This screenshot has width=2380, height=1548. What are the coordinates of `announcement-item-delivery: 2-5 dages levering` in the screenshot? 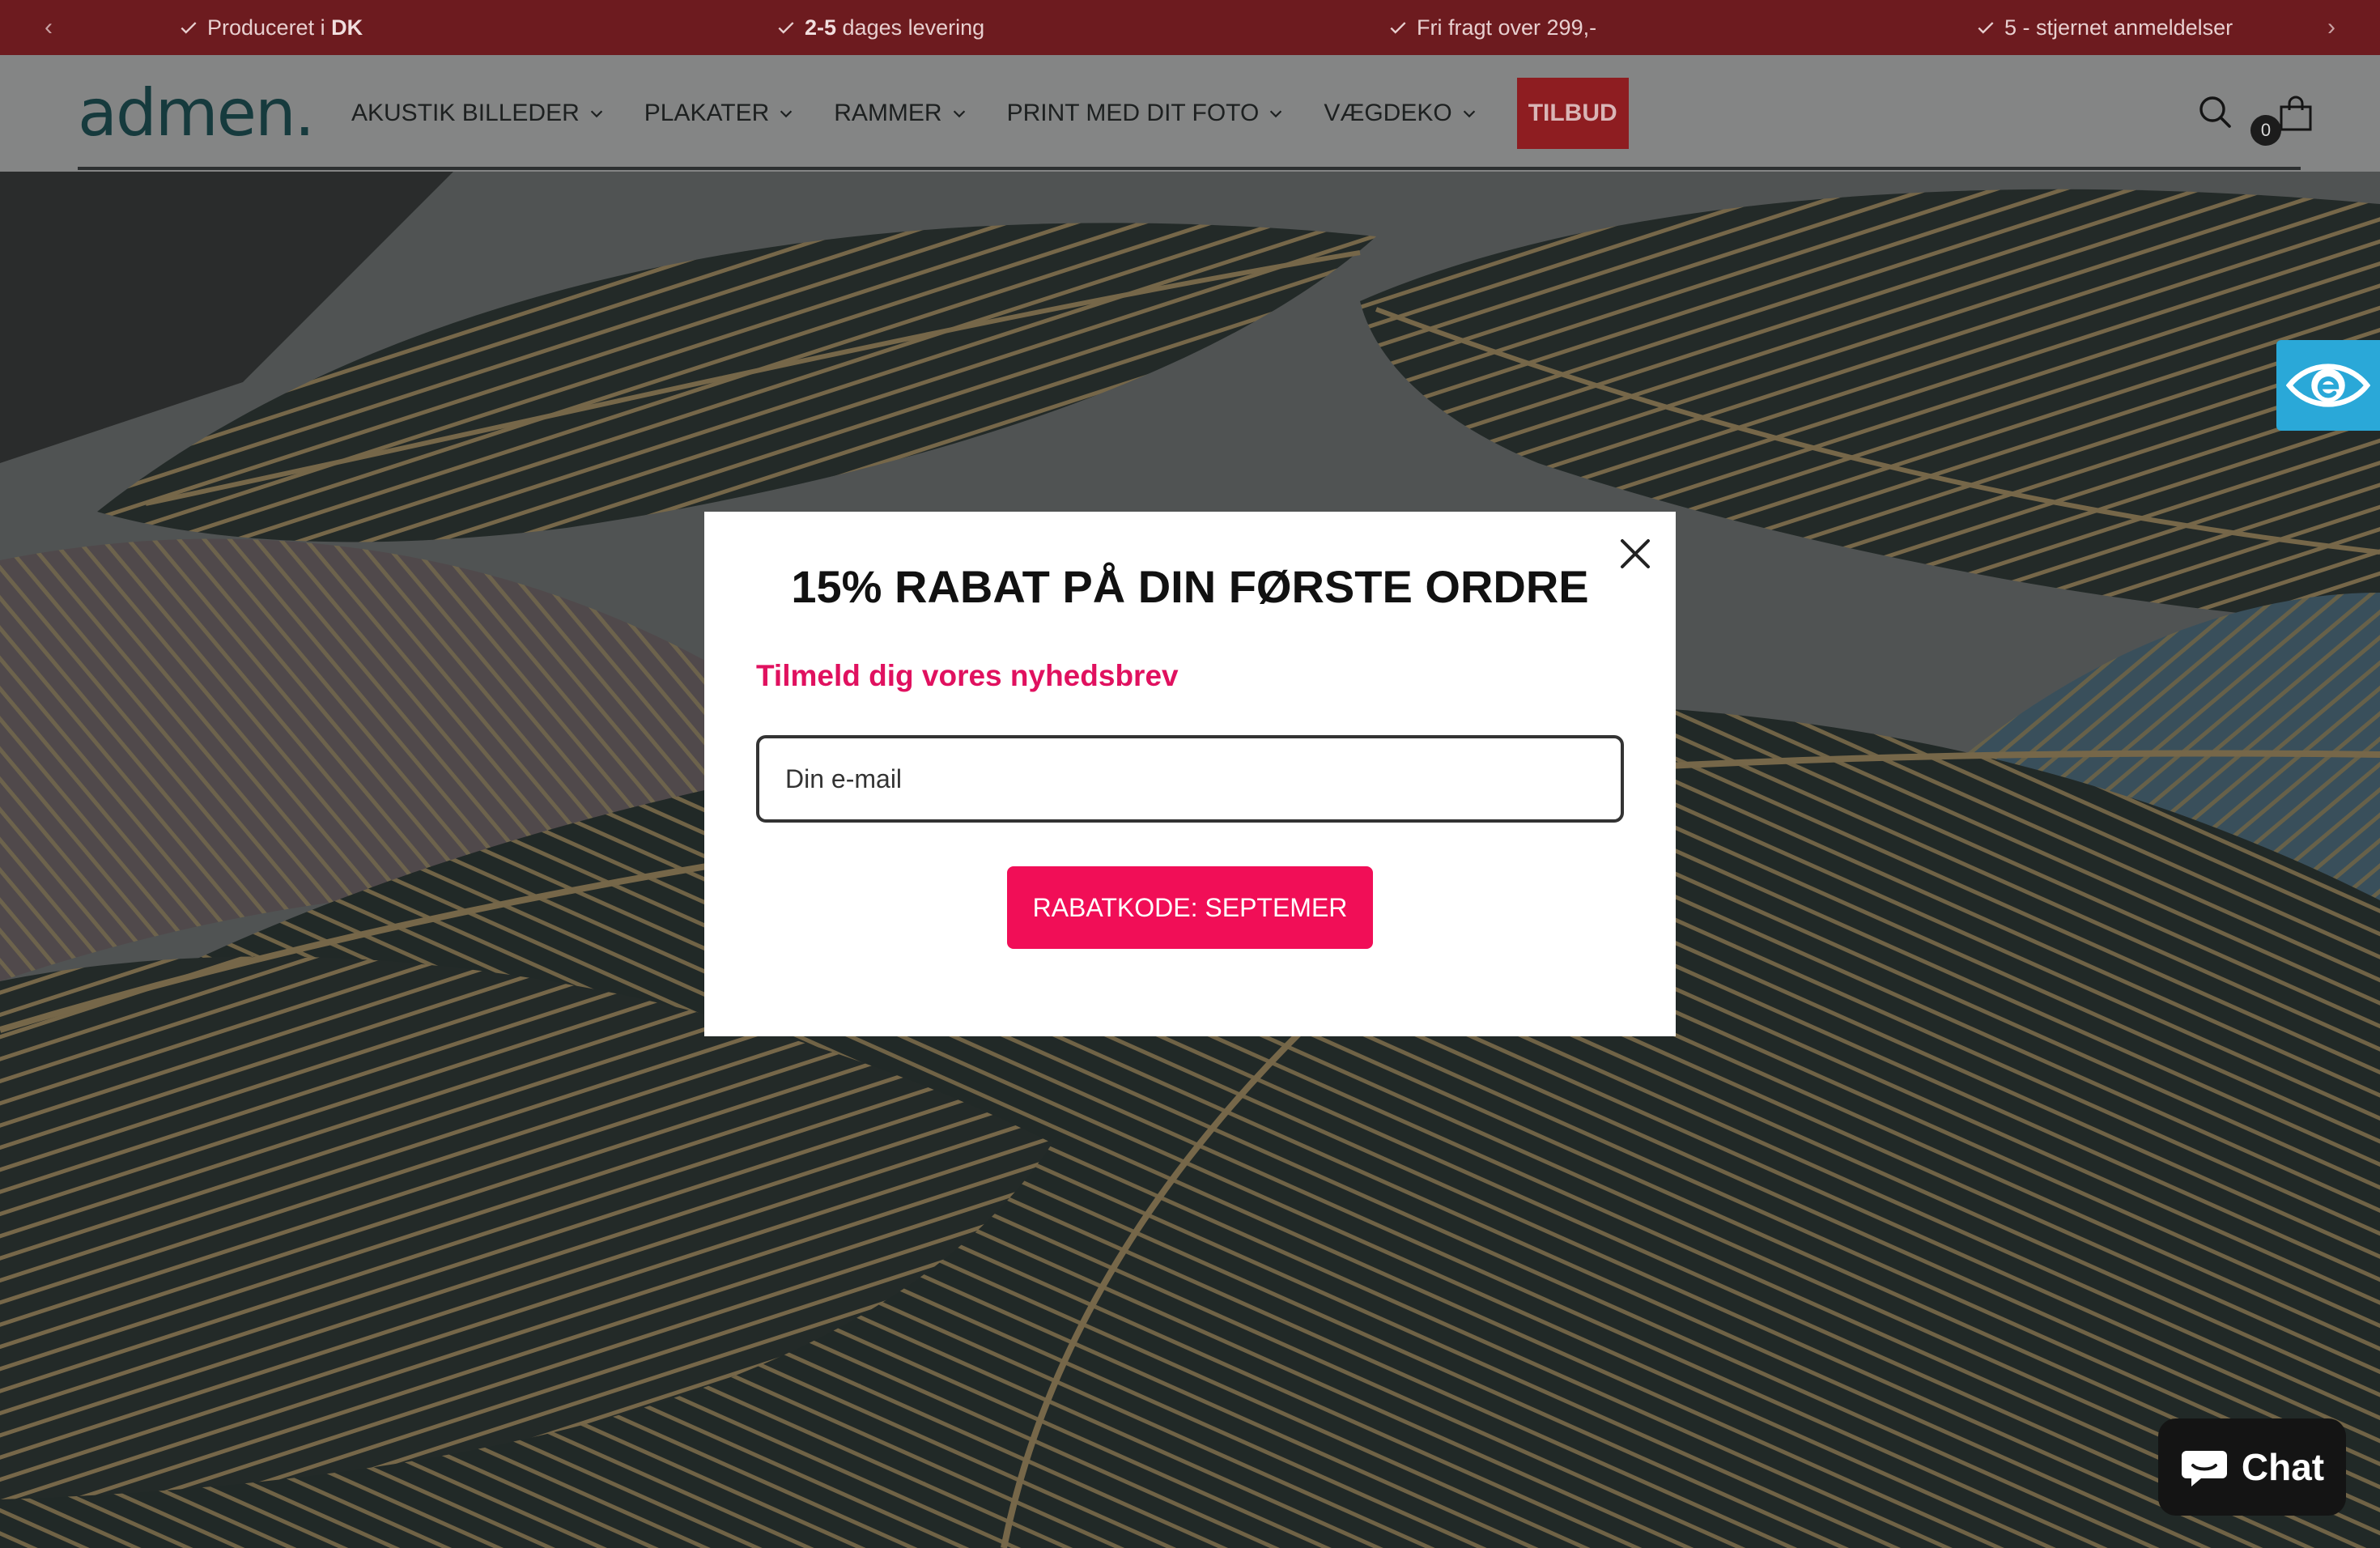 It's located at (880, 27).